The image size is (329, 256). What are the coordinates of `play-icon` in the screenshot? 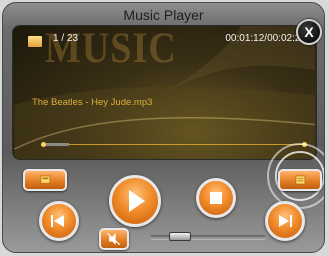 It's located at (137, 201).